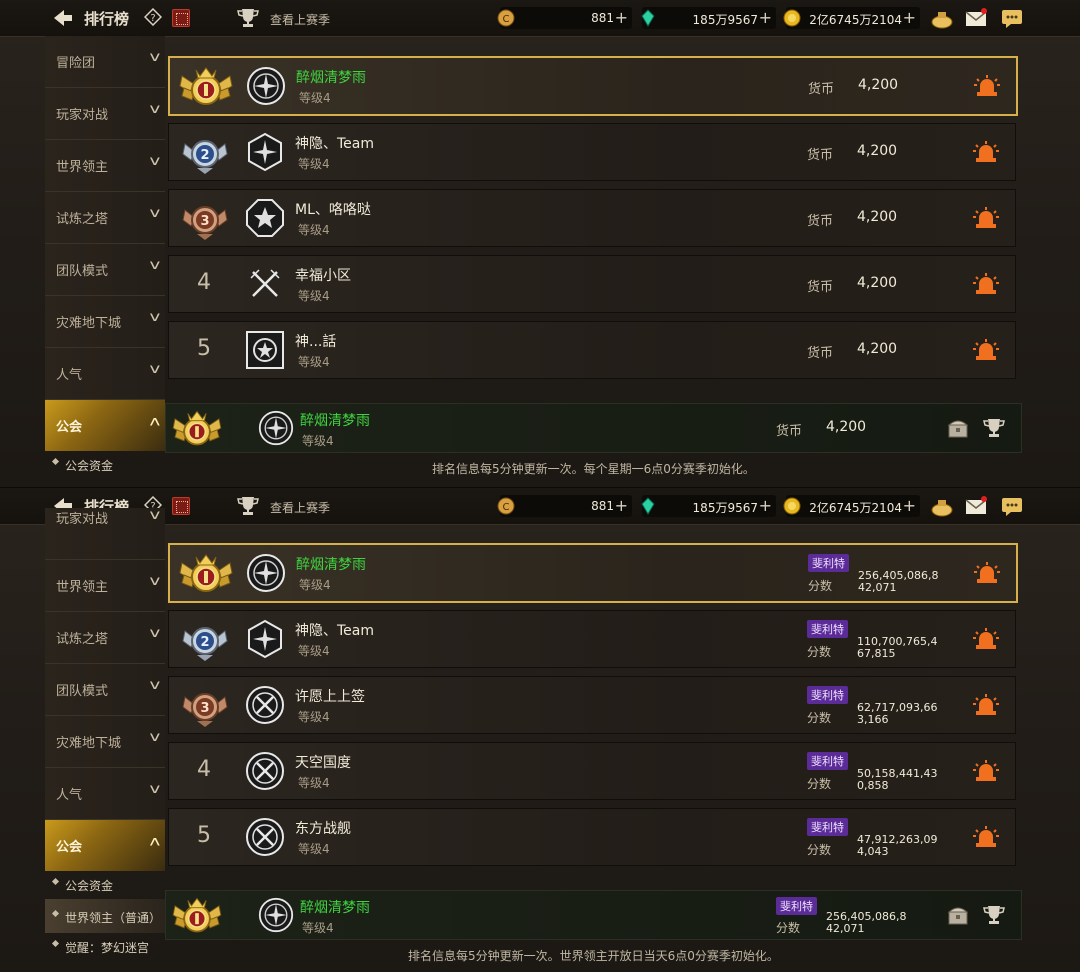 The width and height of the screenshot is (1080, 972). What do you see at coordinates (55, 461) in the screenshot?
I see `diamond-bullet-icon` at bounding box center [55, 461].